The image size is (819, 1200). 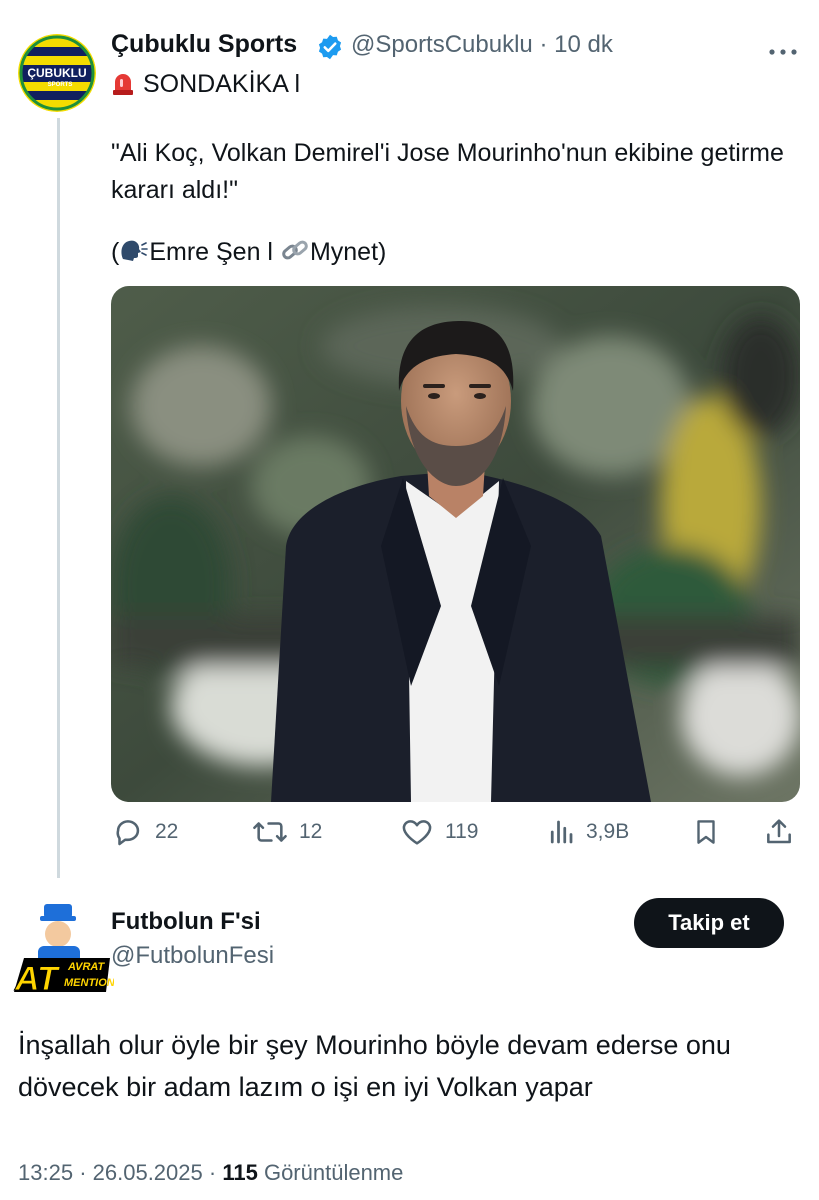 What do you see at coordinates (311, 831) in the screenshot?
I see `retweet-count: 12` at bounding box center [311, 831].